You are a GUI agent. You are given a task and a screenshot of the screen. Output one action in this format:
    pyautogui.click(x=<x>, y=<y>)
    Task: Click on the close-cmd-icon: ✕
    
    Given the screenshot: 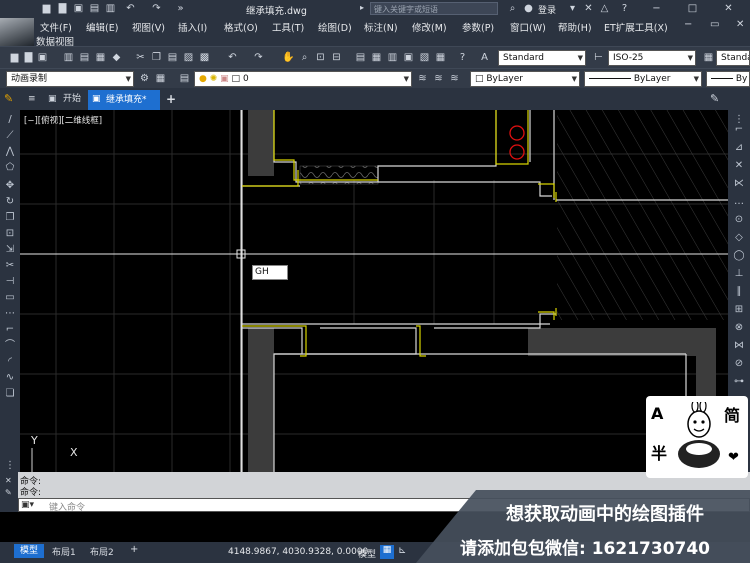 What is the action you would take?
    pyautogui.click(x=8, y=480)
    